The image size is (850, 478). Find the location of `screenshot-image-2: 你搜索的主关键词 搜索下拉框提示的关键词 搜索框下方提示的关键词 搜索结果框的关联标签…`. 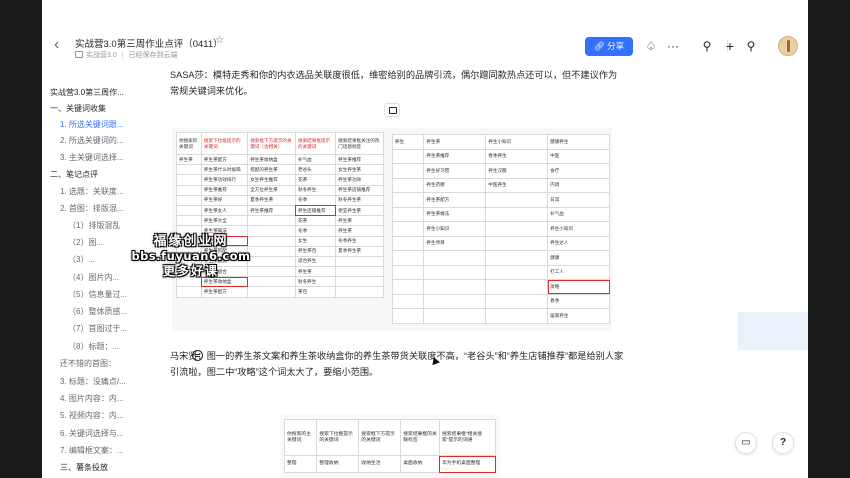

screenshot-image-2: 你搜索的主关键词 搜索下拉框提示的关键词 搜索框下方提示的关键词 搜索结果框的关联标签… is located at coordinates (390, 446).